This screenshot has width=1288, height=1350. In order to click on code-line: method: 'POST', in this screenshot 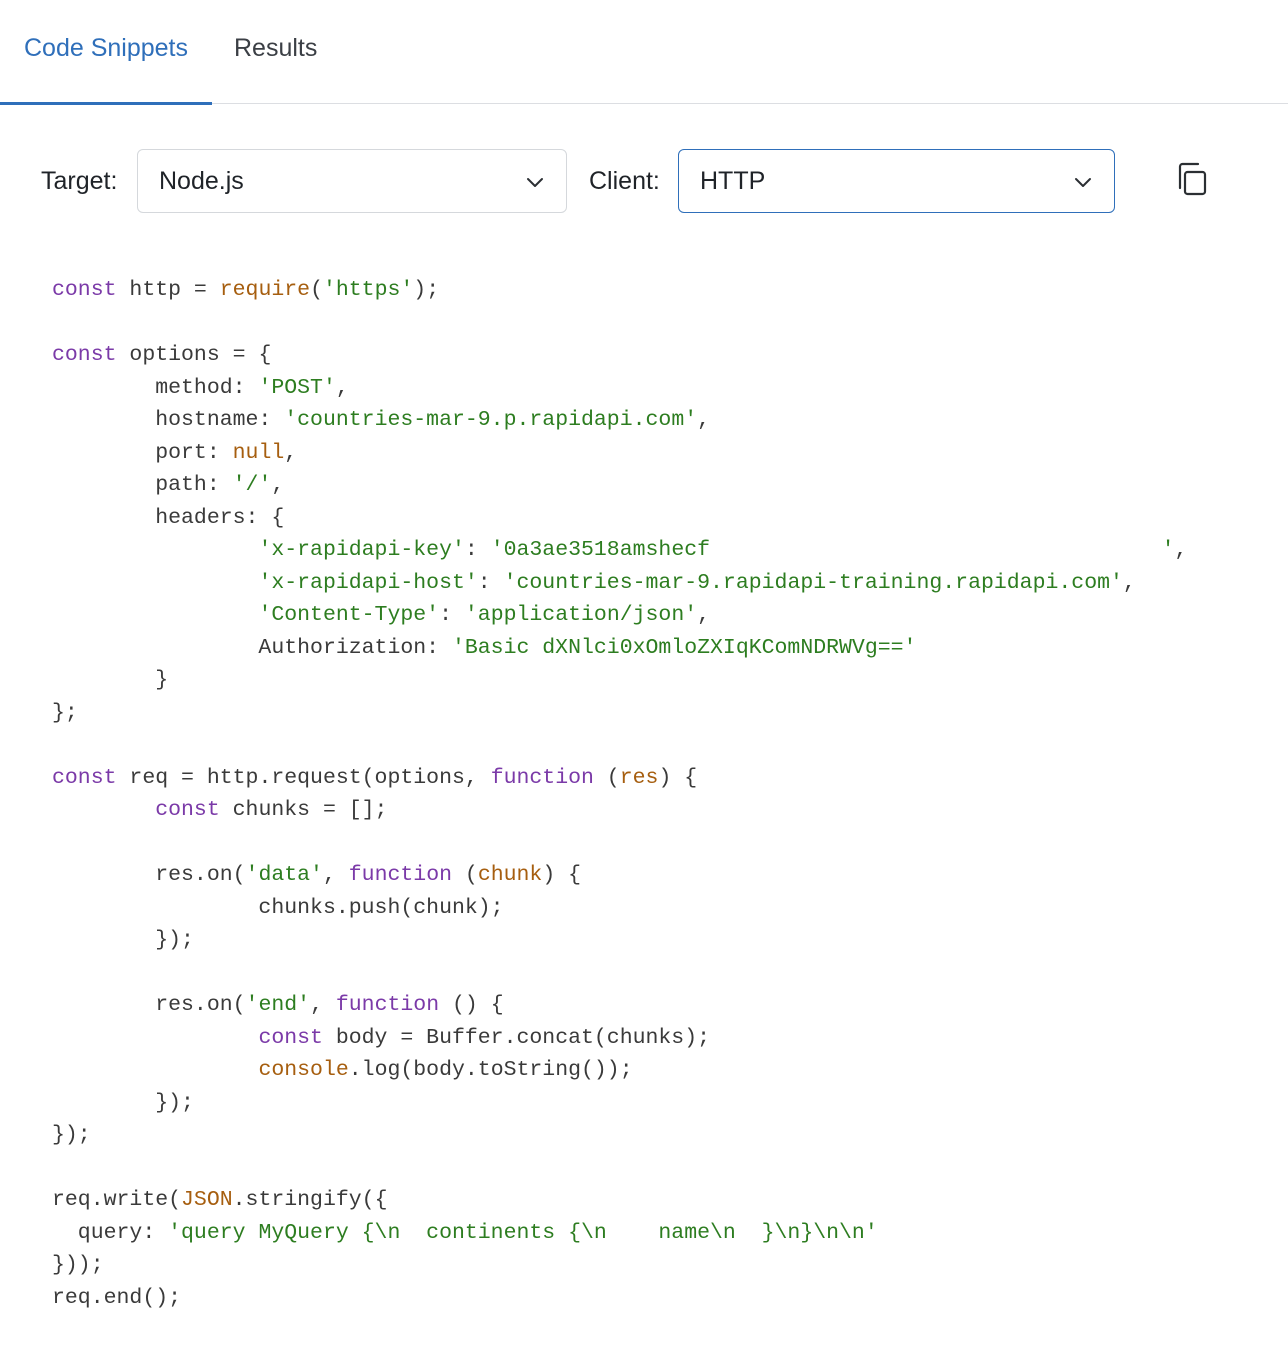, I will do `click(619, 388)`.